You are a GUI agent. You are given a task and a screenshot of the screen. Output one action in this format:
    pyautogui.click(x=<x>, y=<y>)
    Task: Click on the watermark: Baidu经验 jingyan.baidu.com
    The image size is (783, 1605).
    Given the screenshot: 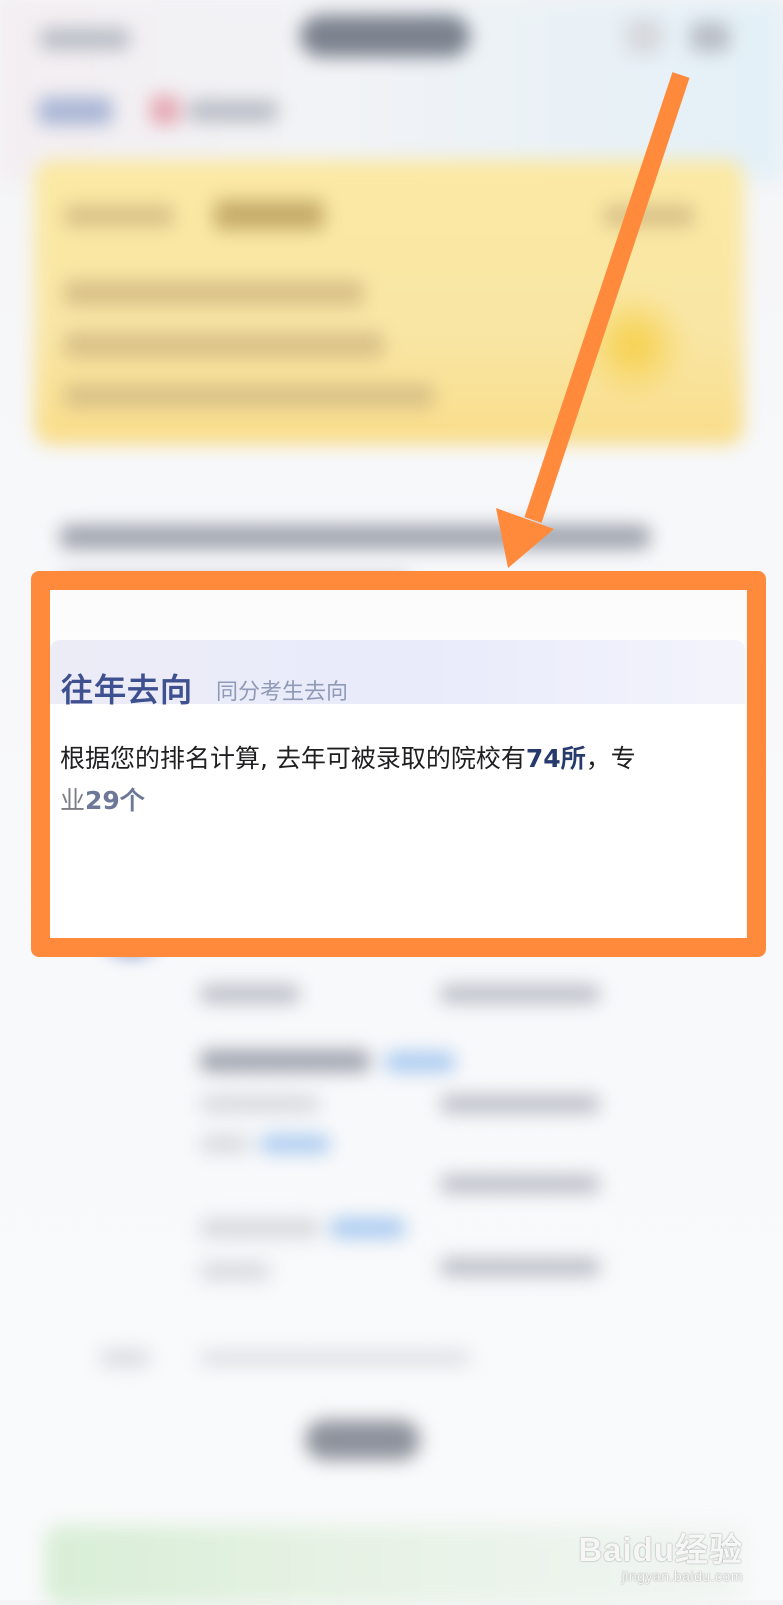 What is the action you would take?
    pyautogui.click(x=660, y=1558)
    